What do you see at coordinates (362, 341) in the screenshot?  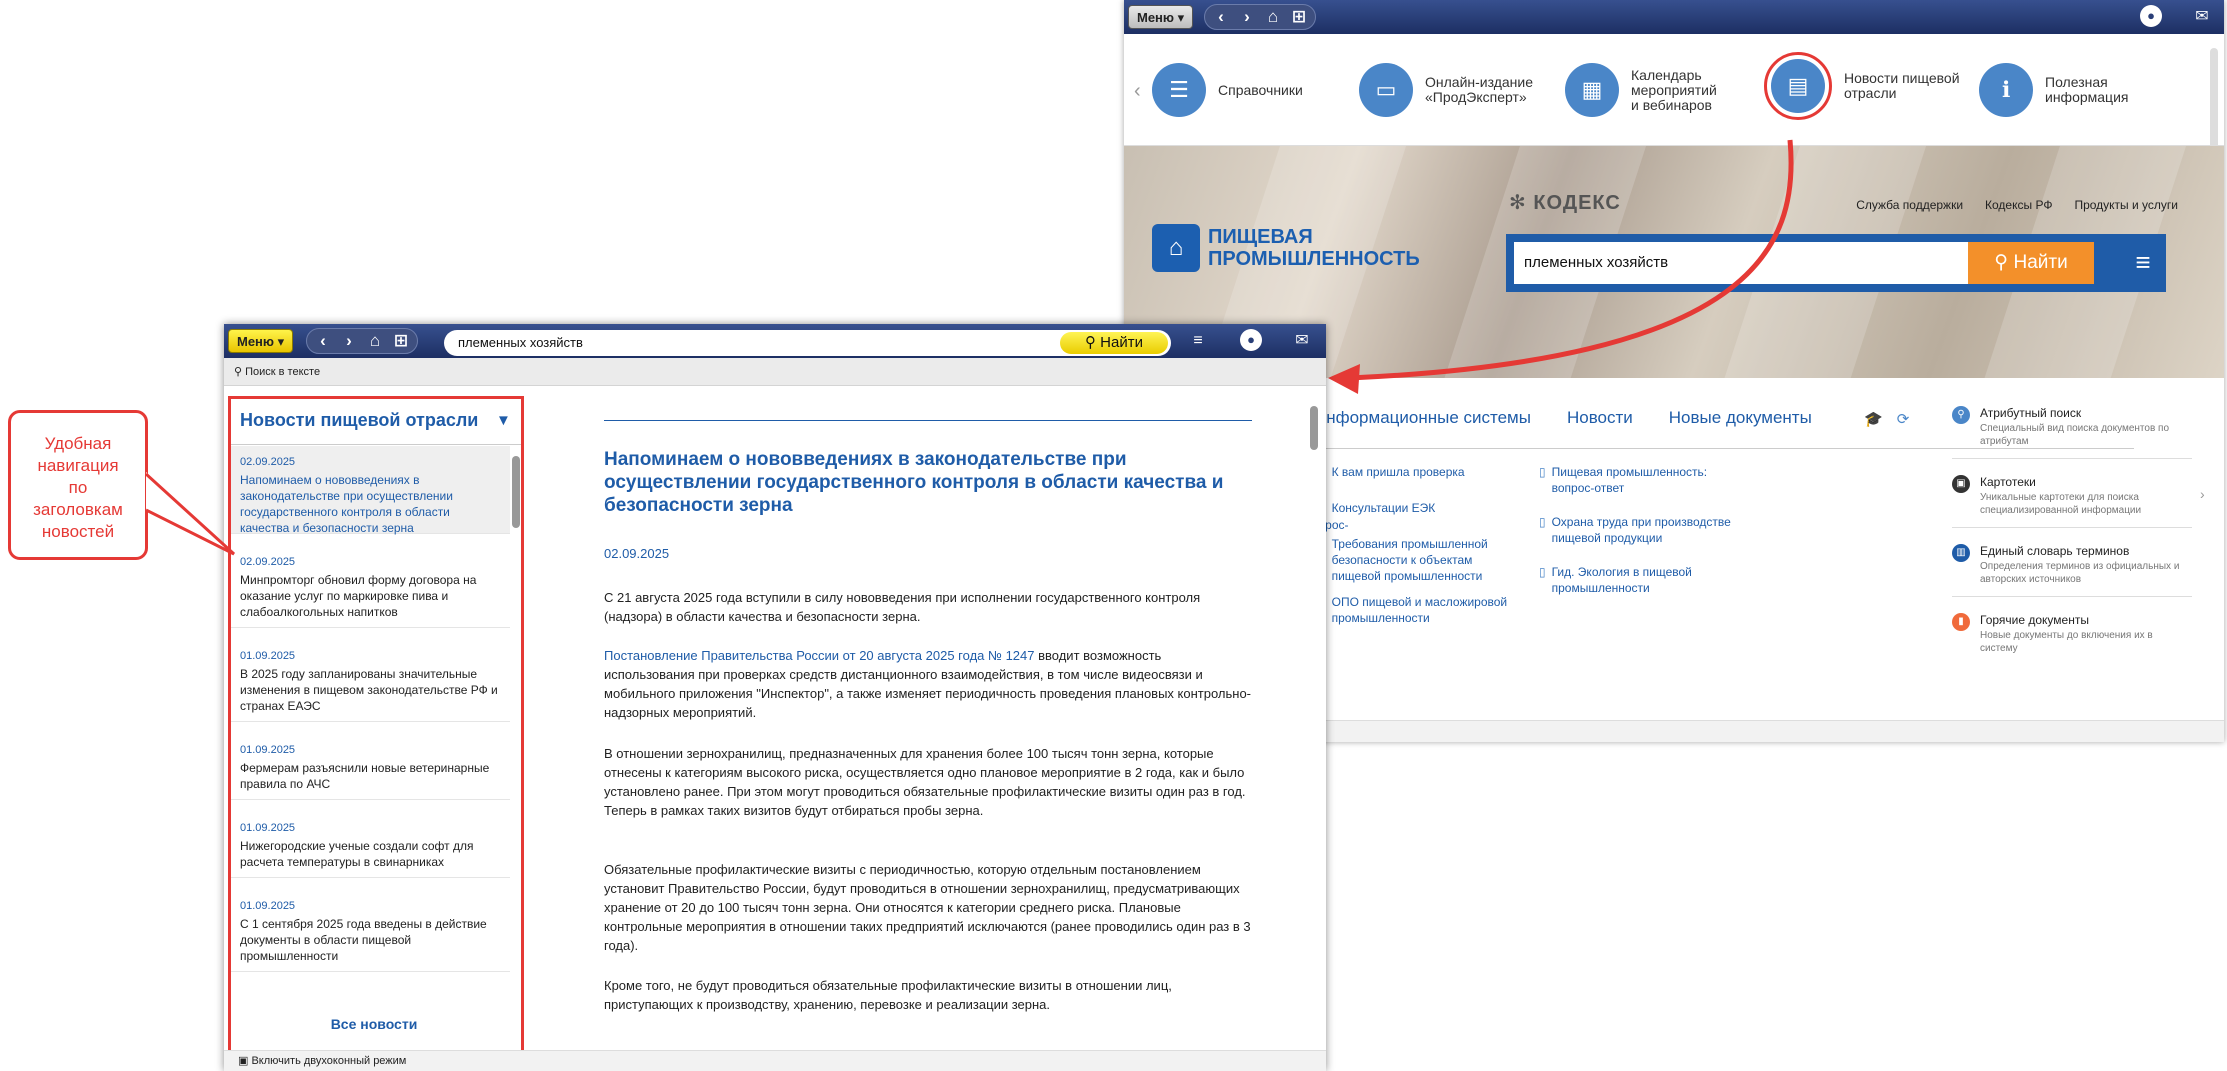 I see `front-nav-group: ‹ › ⌂ ⊞` at bounding box center [362, 341].